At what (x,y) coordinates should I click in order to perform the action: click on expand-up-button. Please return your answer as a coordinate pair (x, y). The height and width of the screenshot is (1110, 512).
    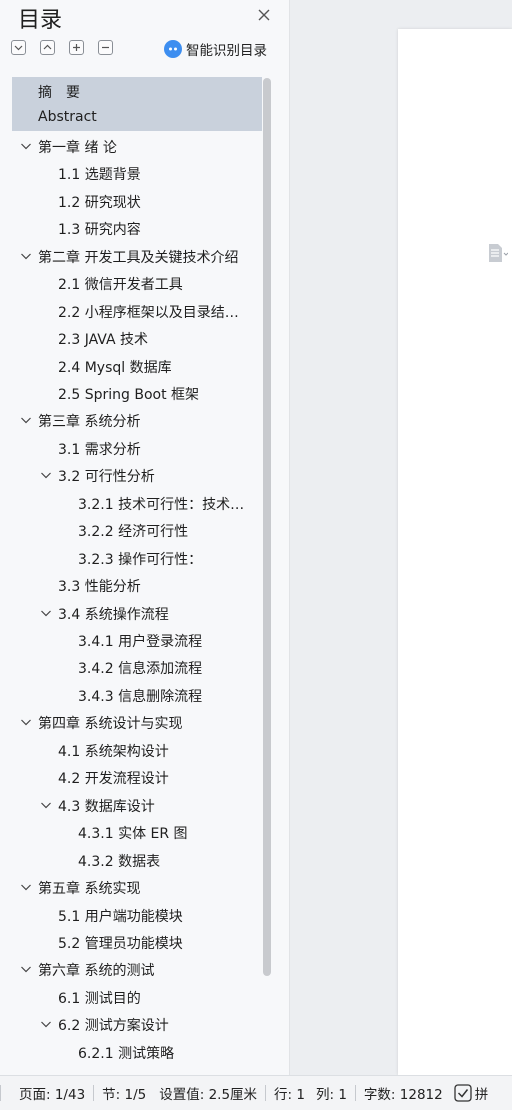
    Looking at the image, I should click on (47, 47).